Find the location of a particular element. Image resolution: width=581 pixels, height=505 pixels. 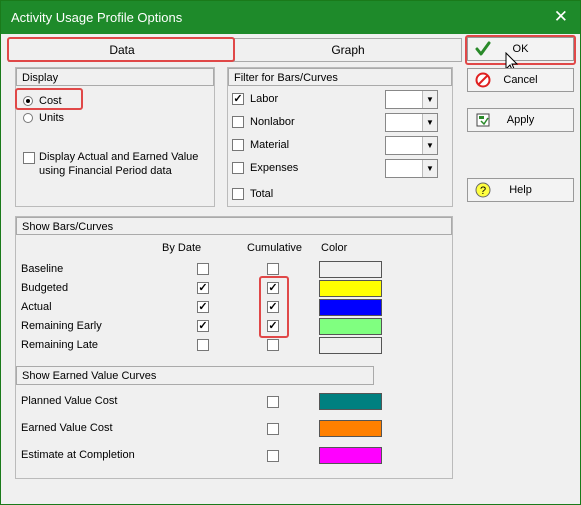

actual-label: Actual is located at coordinates (36, 307).